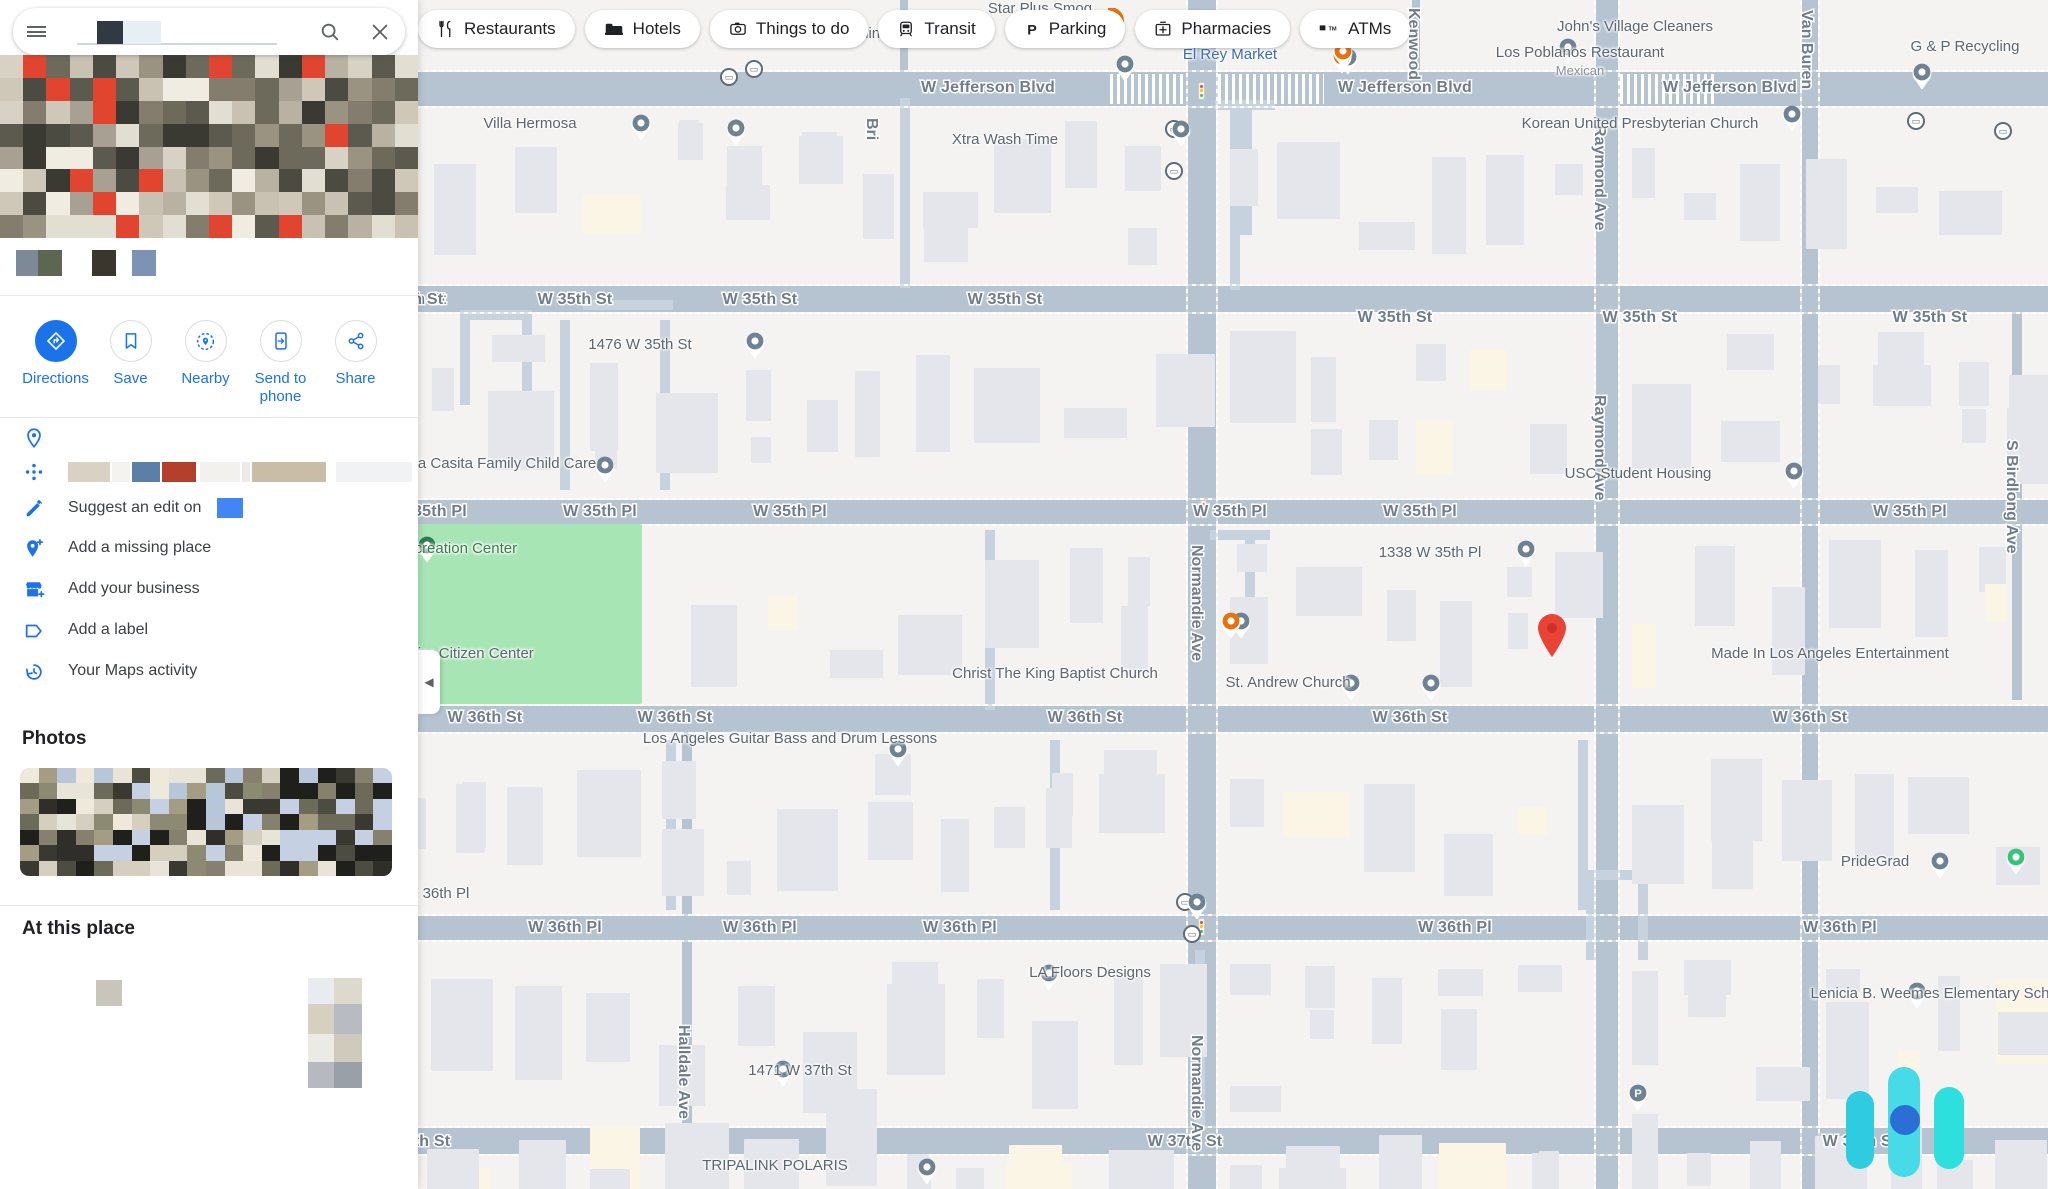  What do you see at coordinates (2016, 860) in the screenshot?
I see `green-poi-icon` at bounding box center [2016, 860].